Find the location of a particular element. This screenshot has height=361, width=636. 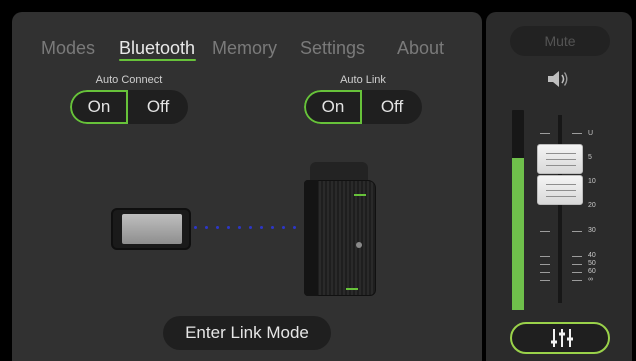

scale-label-50: 50 is located at coordinates (592, 263).